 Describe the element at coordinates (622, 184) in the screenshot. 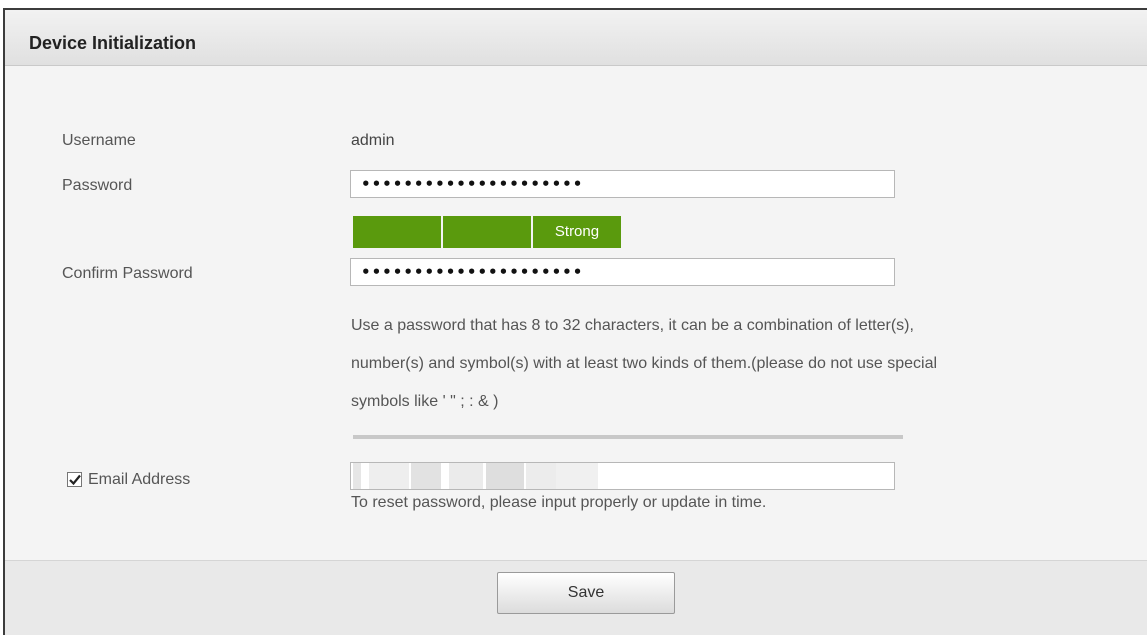

I see `password-field` at that location.